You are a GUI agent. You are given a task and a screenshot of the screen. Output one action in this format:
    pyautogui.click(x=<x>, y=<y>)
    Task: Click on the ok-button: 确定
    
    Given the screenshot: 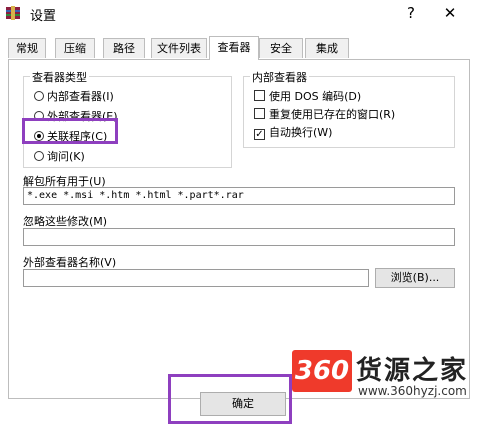 What is the action you would take?
    pyautogui.click(x=243, y=404)
    